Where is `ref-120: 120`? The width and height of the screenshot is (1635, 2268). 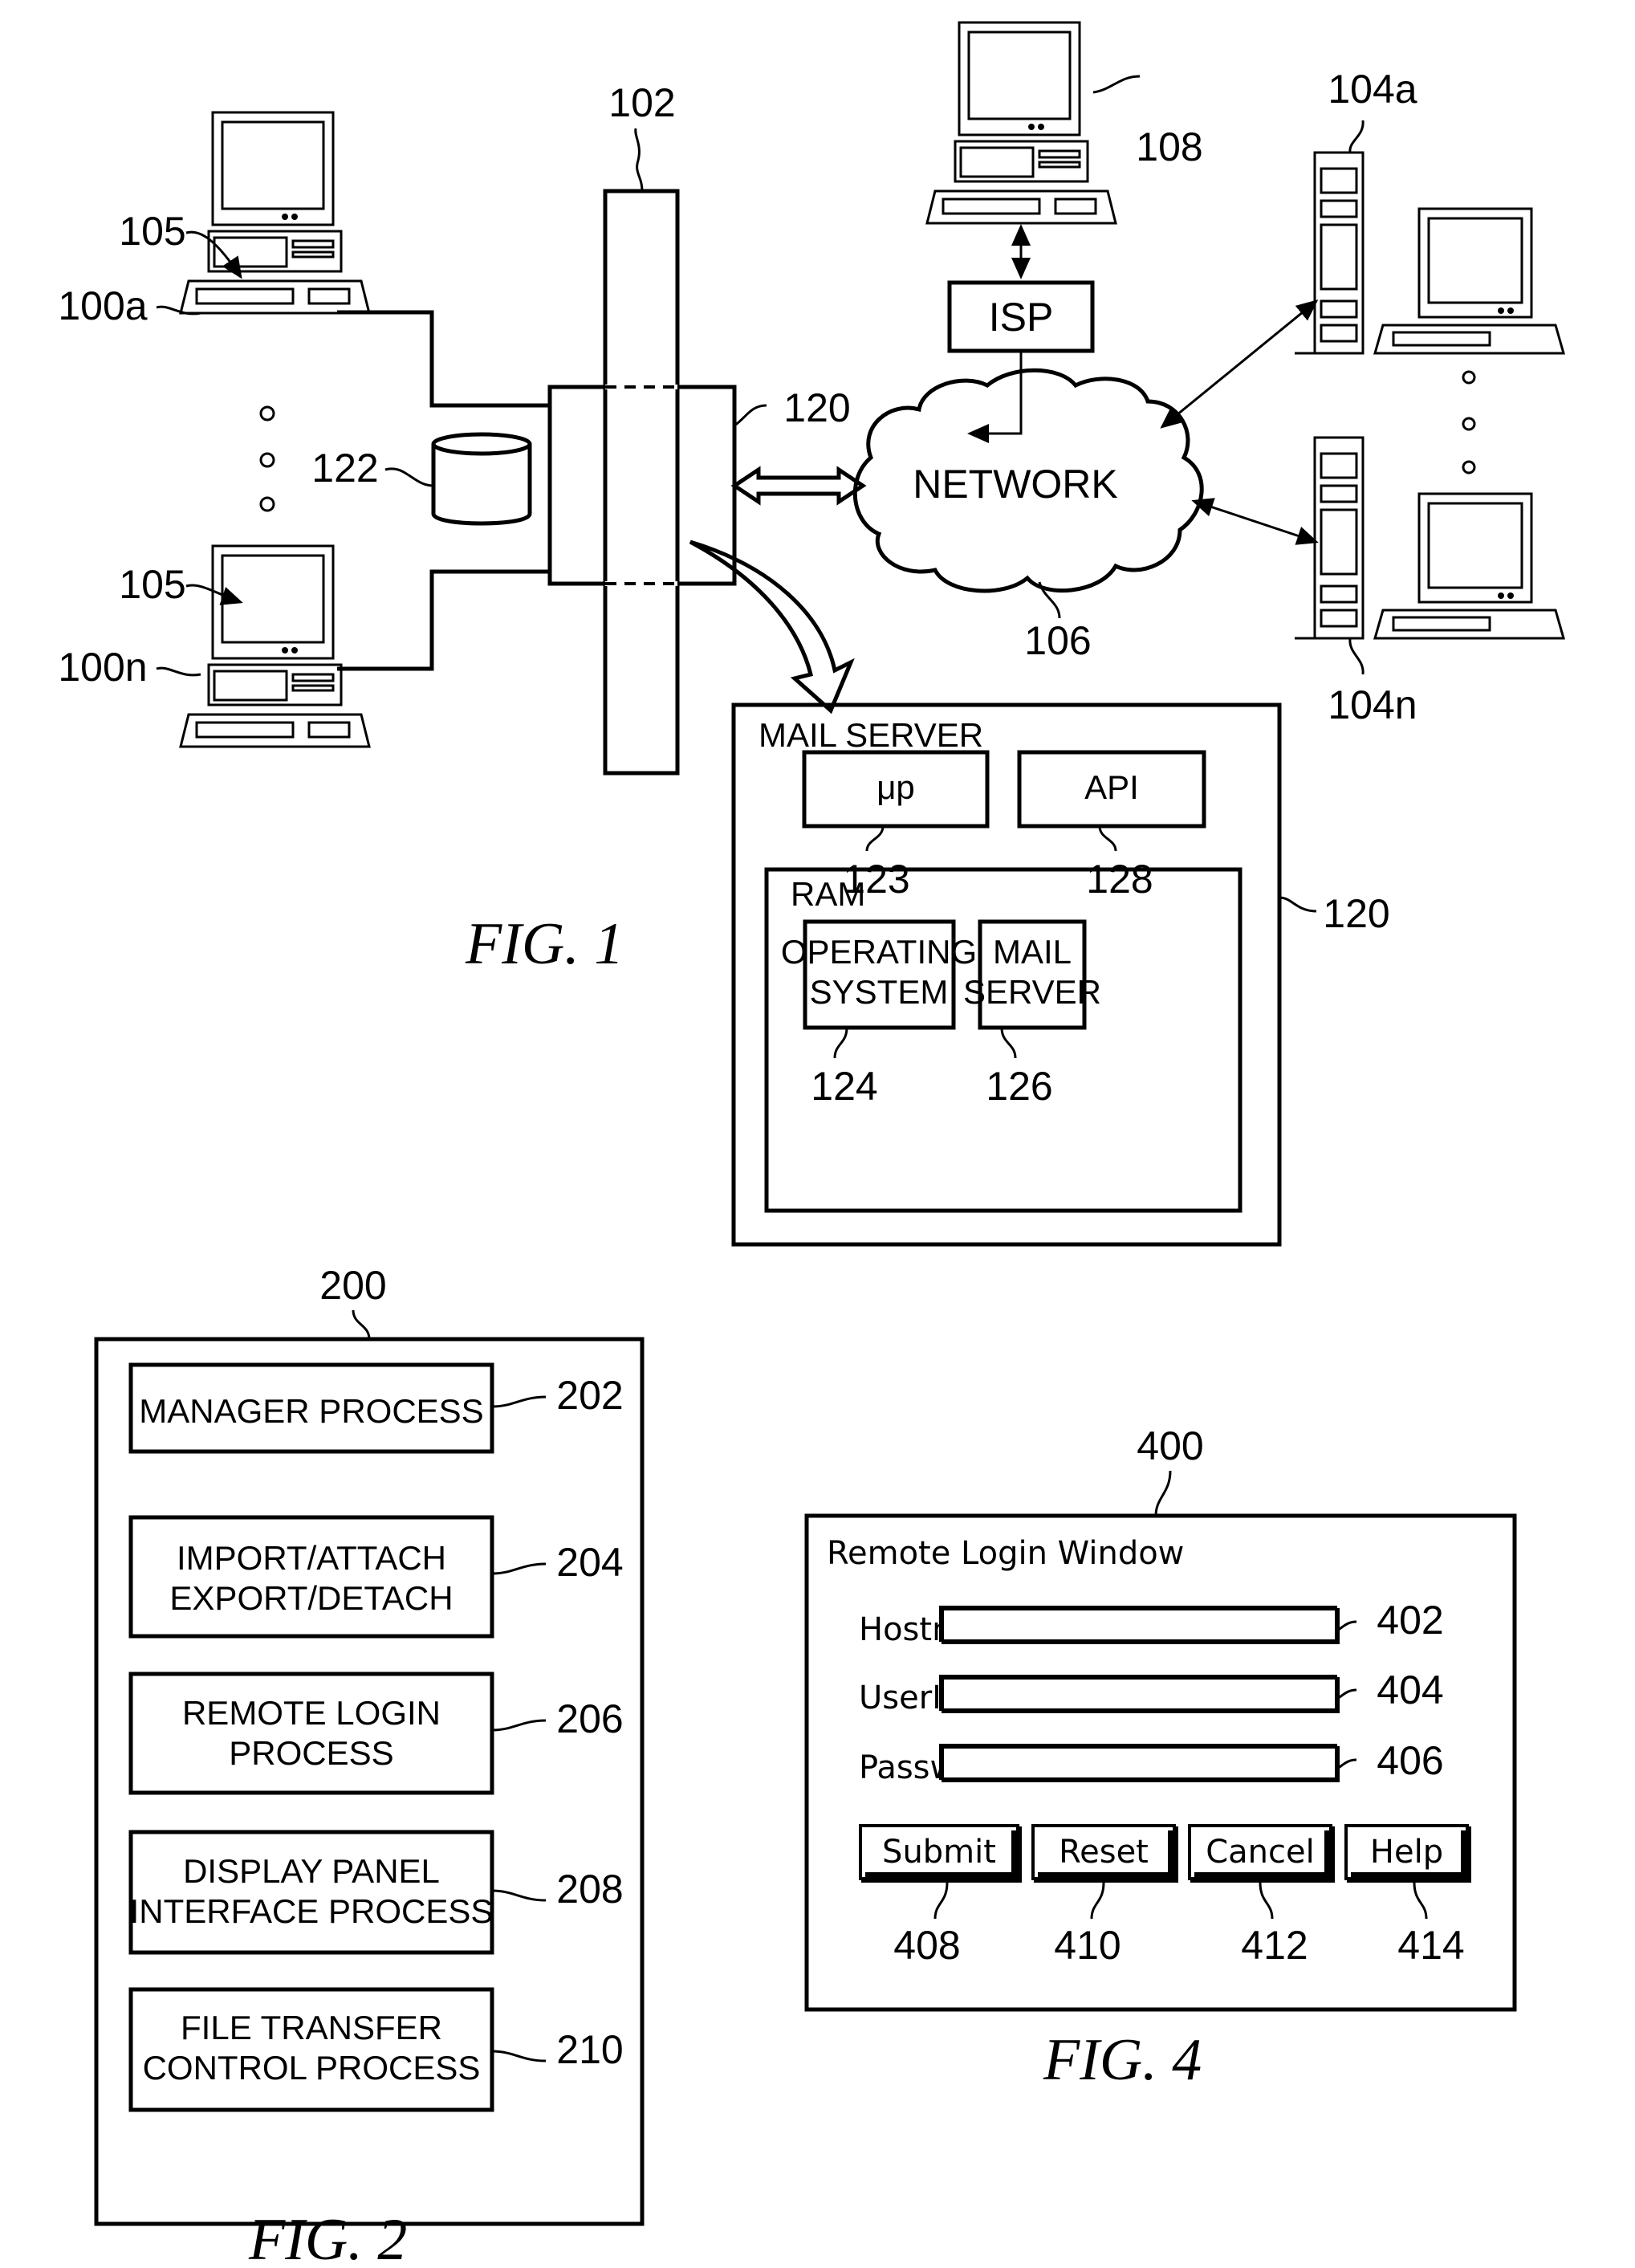
ref-120: 120 is located at coordinates (816, 407).